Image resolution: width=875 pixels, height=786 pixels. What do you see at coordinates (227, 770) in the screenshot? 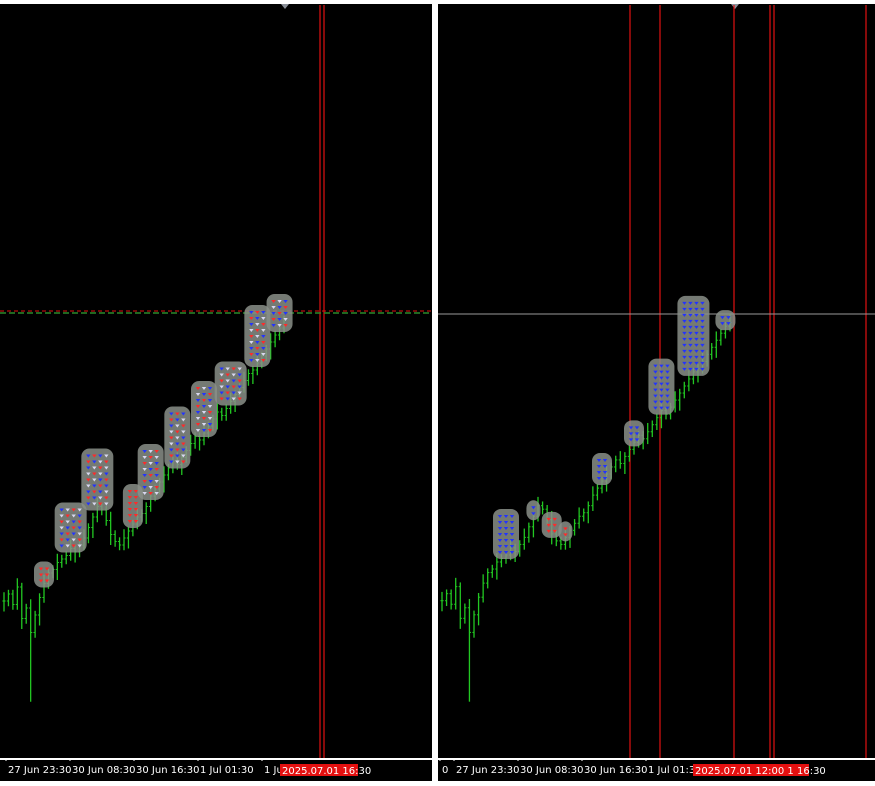
I see `x-tick-label: 1 Jul 01:30` at bounding box center [227, 770].